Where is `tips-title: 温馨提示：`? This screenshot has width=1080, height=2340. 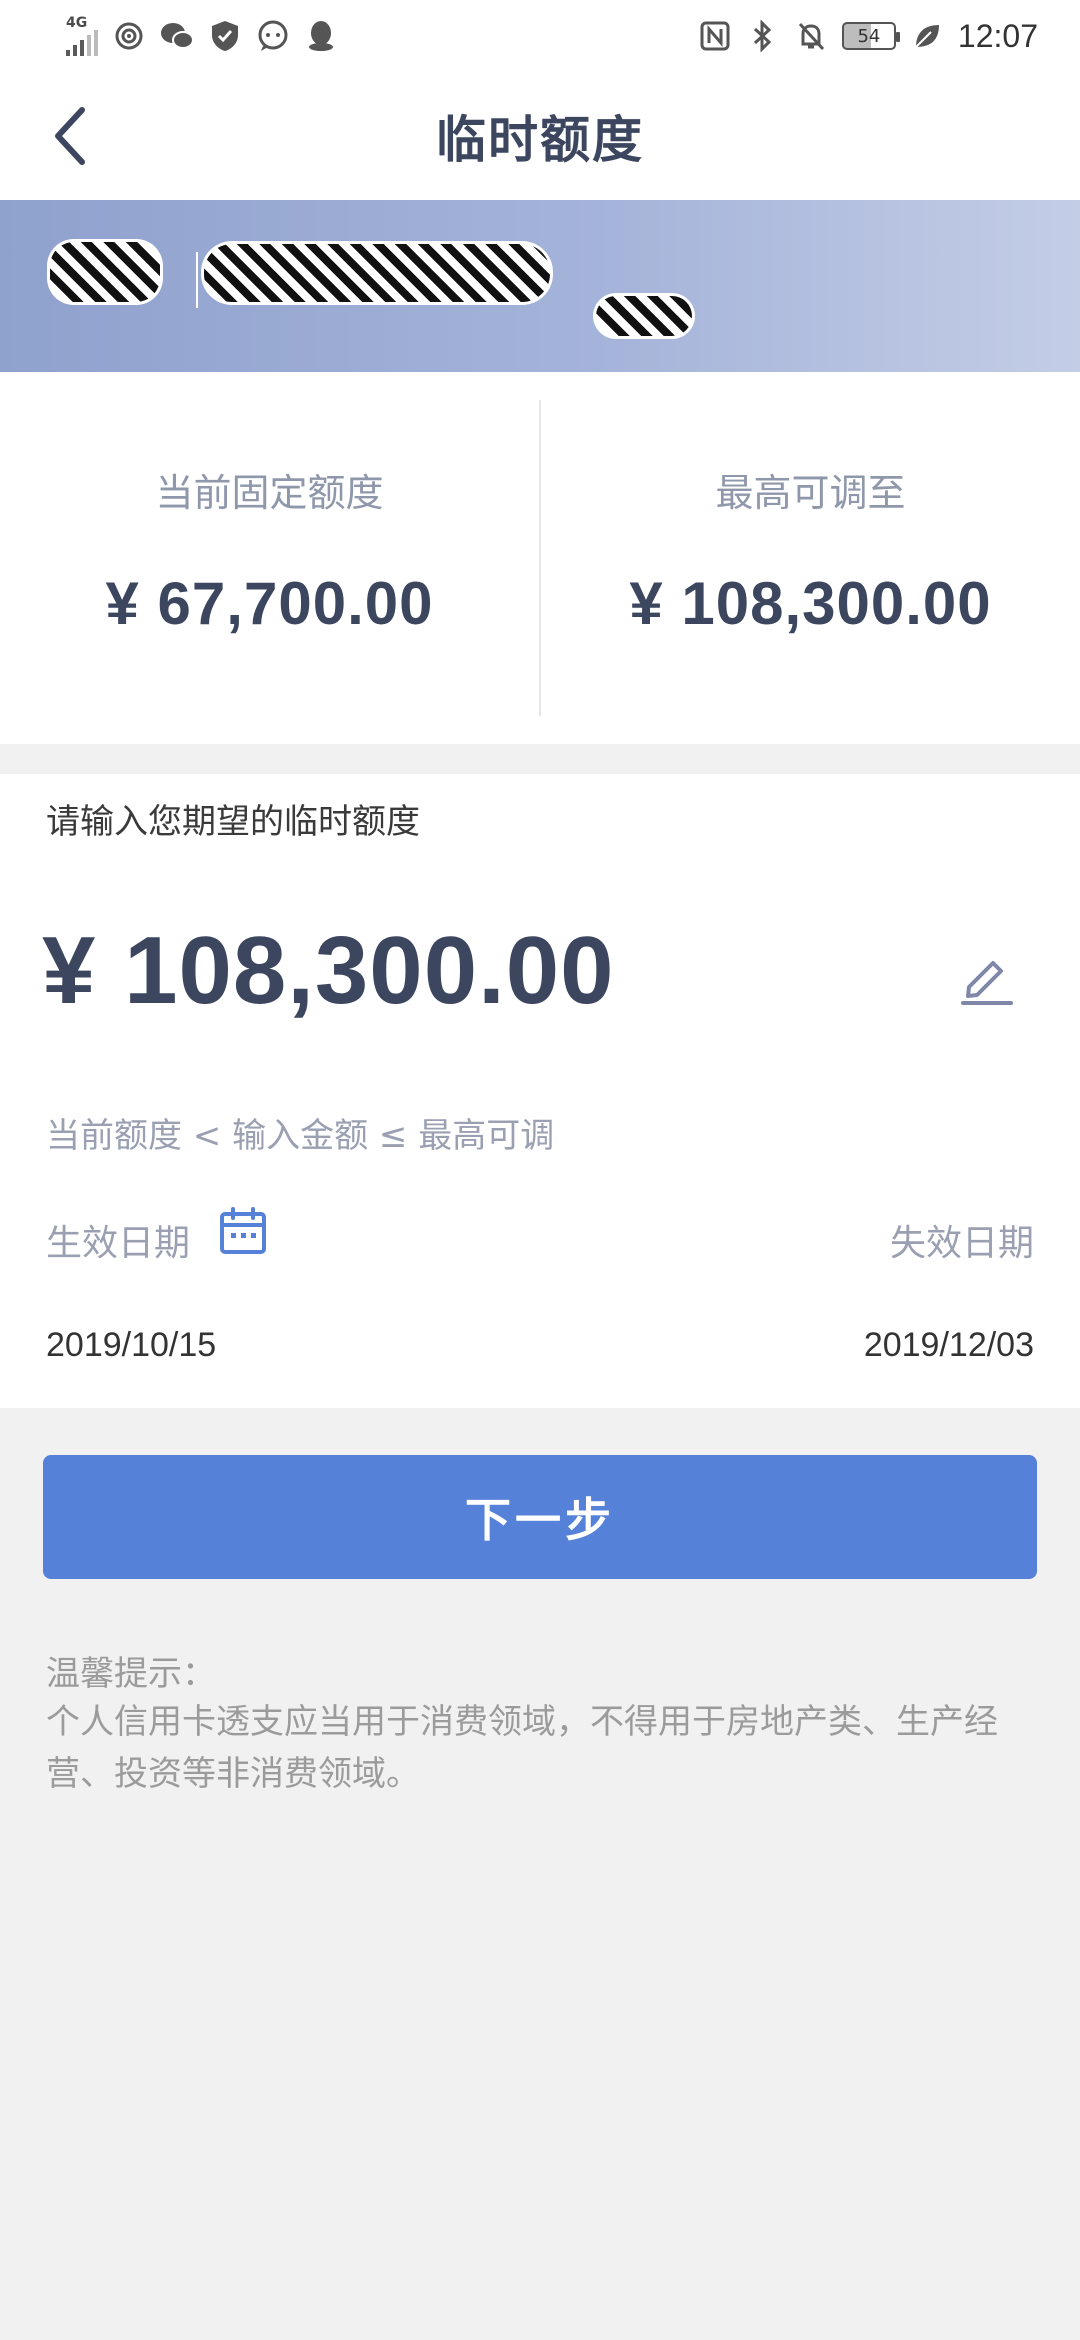 tips-title: 温馨提示： is located at coordinates (131, 1674).